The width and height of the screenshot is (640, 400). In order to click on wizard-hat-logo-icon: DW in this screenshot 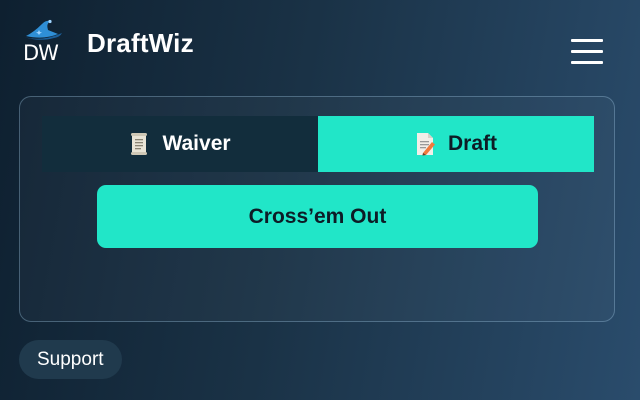, I will do `click(42, 41)`.